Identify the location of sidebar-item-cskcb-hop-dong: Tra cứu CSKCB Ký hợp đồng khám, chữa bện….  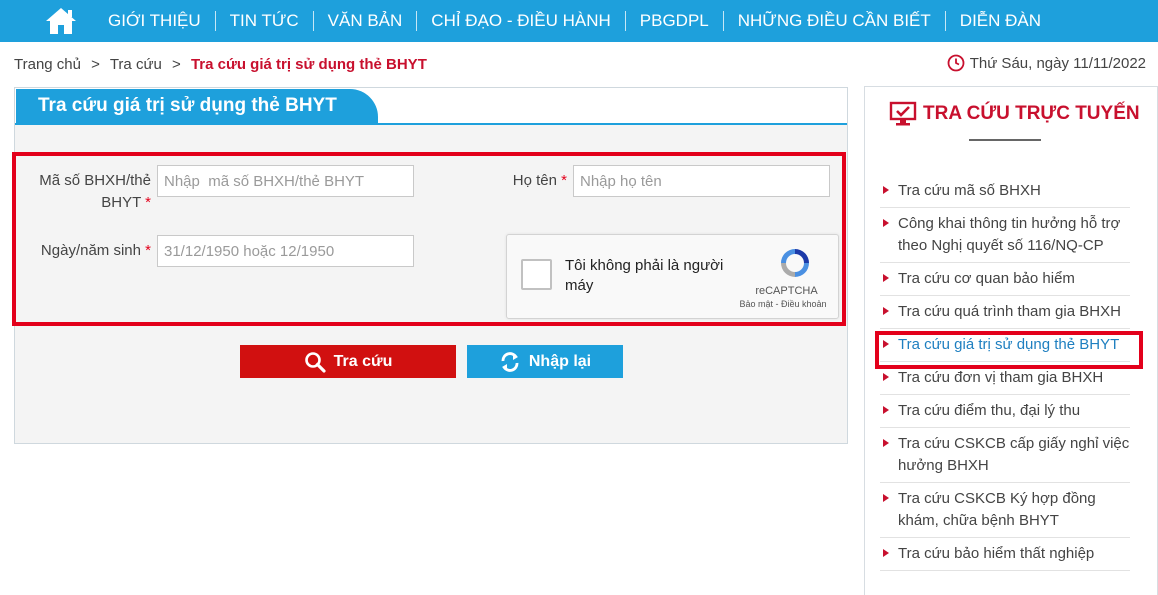
(1005, 510).